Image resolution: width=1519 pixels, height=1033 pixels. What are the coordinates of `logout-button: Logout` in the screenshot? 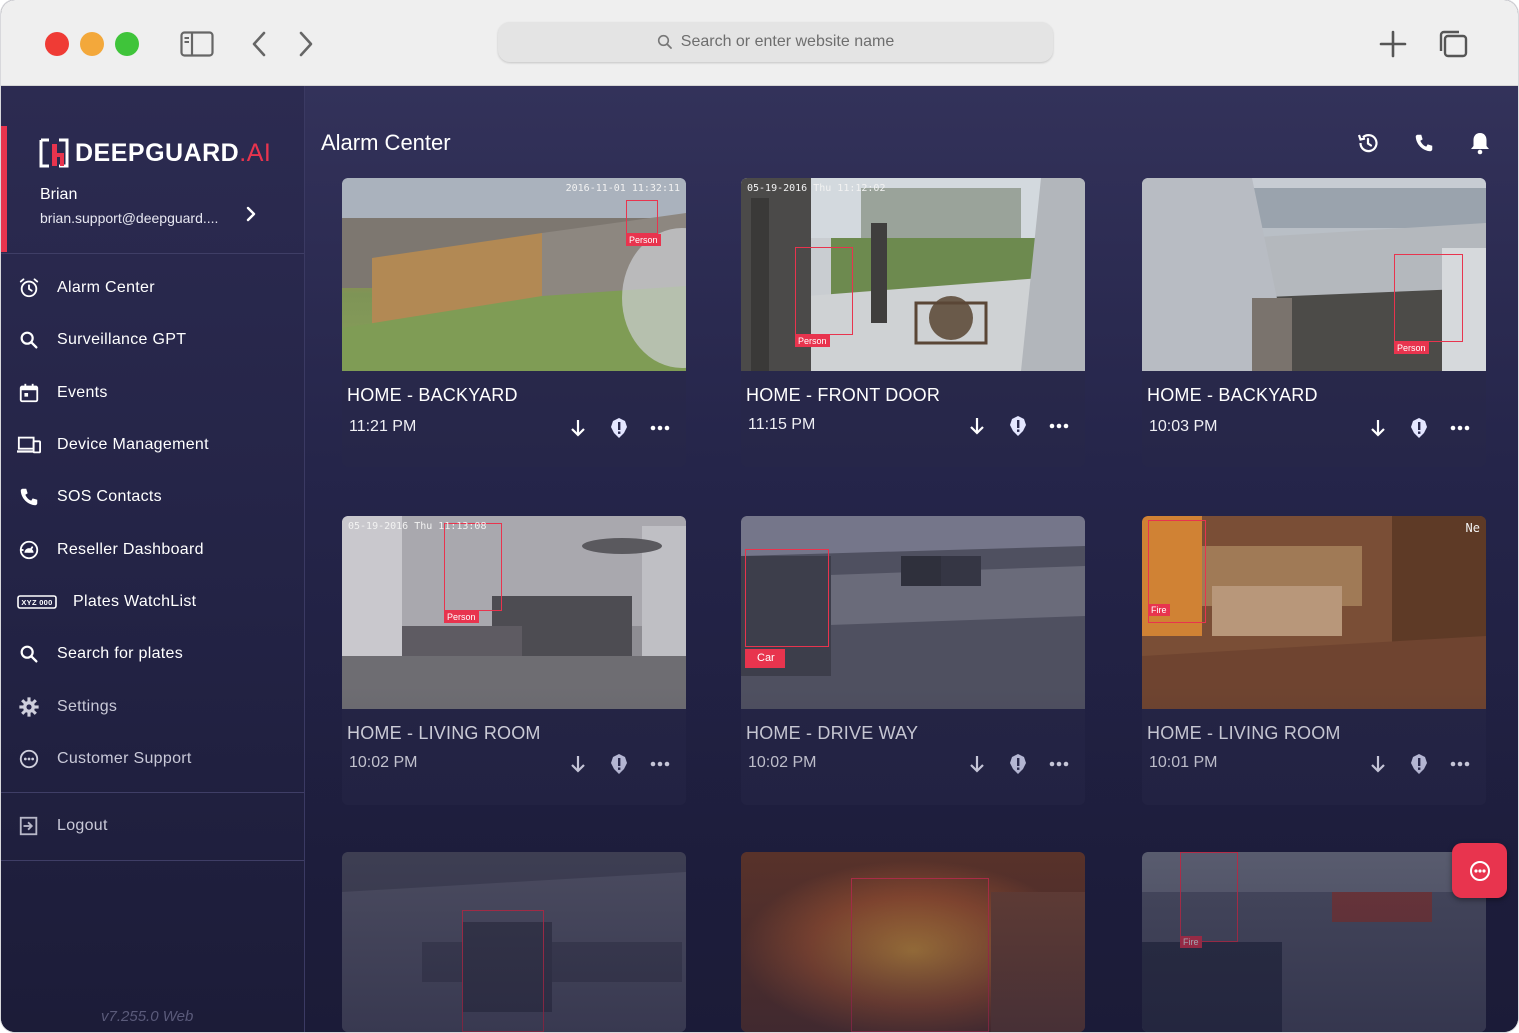 It's located at (152, 826).